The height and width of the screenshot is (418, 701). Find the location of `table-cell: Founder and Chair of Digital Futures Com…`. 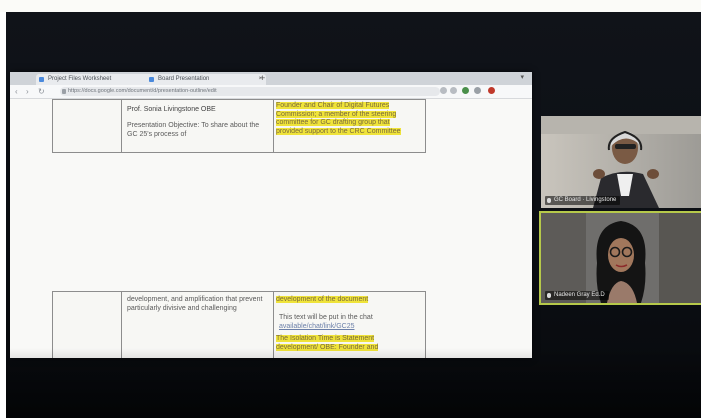

table-cell: Founder and Chair of Digital Futures Com… is located at coordinates (349, 126).